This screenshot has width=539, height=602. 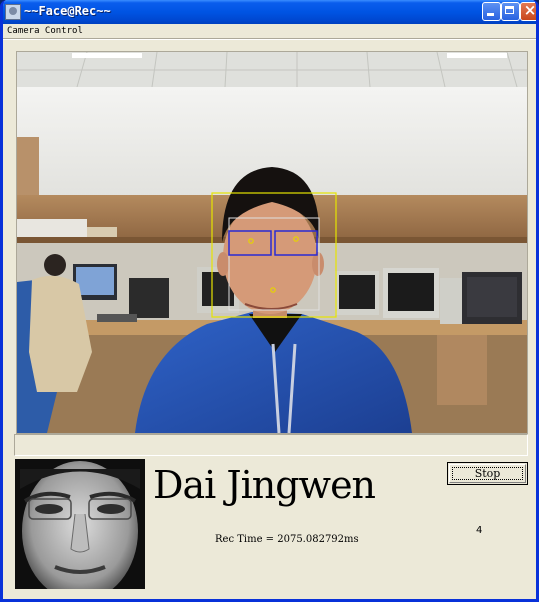 I want to click on menu-bar: Camera Control, so click(x=269, y=31).